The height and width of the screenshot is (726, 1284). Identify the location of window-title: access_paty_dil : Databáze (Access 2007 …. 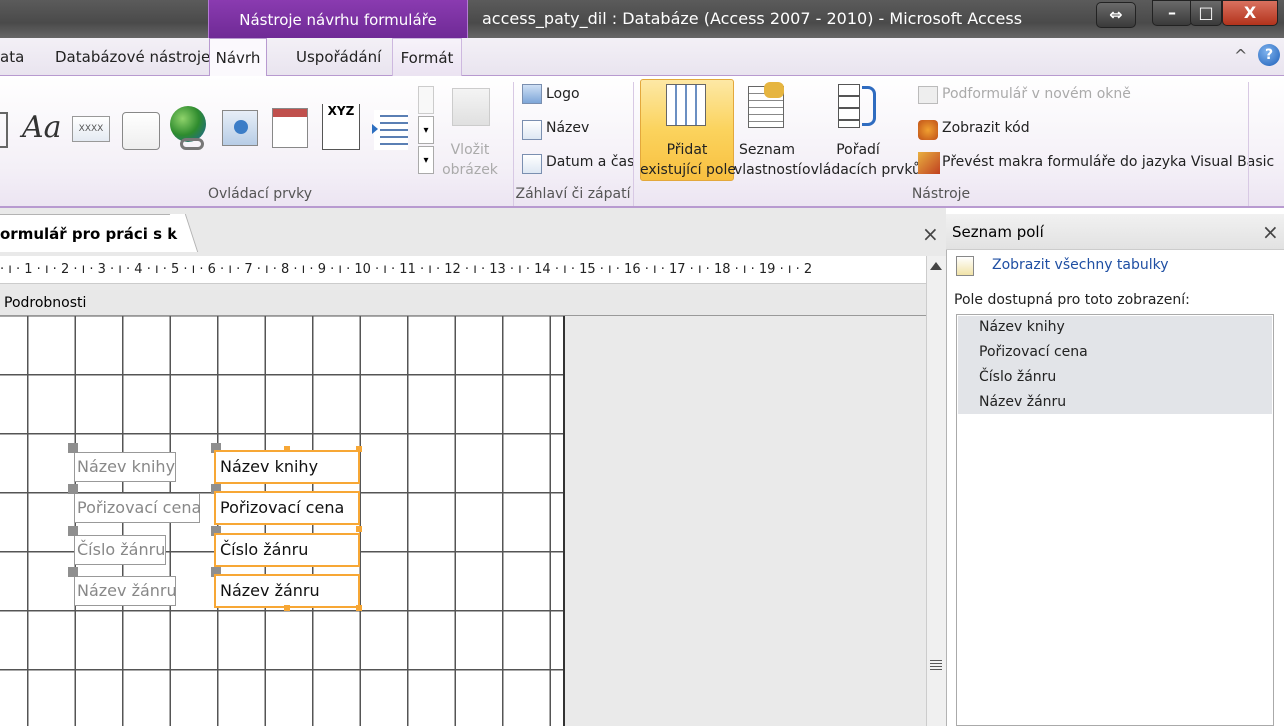
(752, 18).